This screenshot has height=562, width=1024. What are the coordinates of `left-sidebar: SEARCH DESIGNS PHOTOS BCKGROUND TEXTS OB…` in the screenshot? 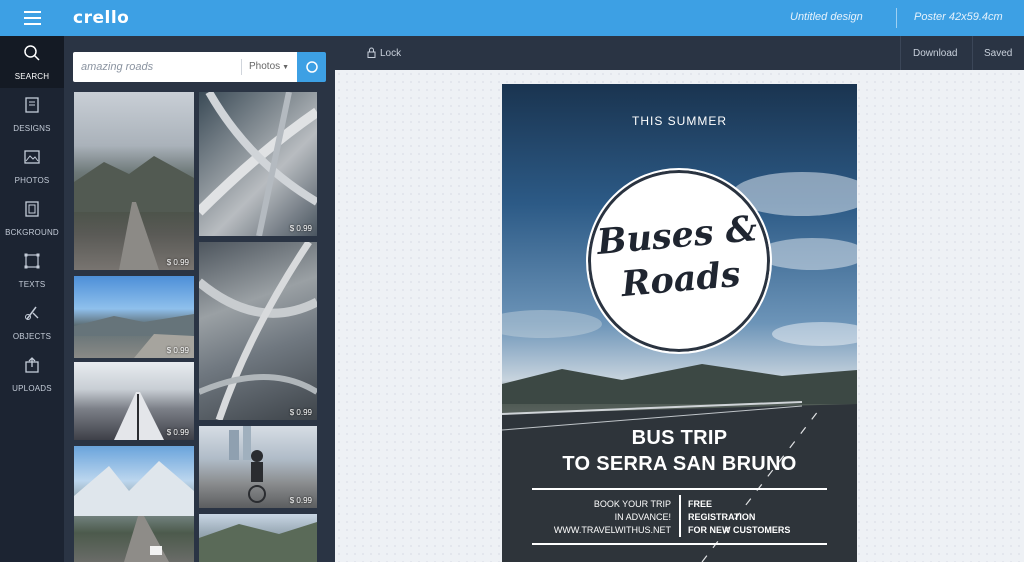 It's located at (32, 299).